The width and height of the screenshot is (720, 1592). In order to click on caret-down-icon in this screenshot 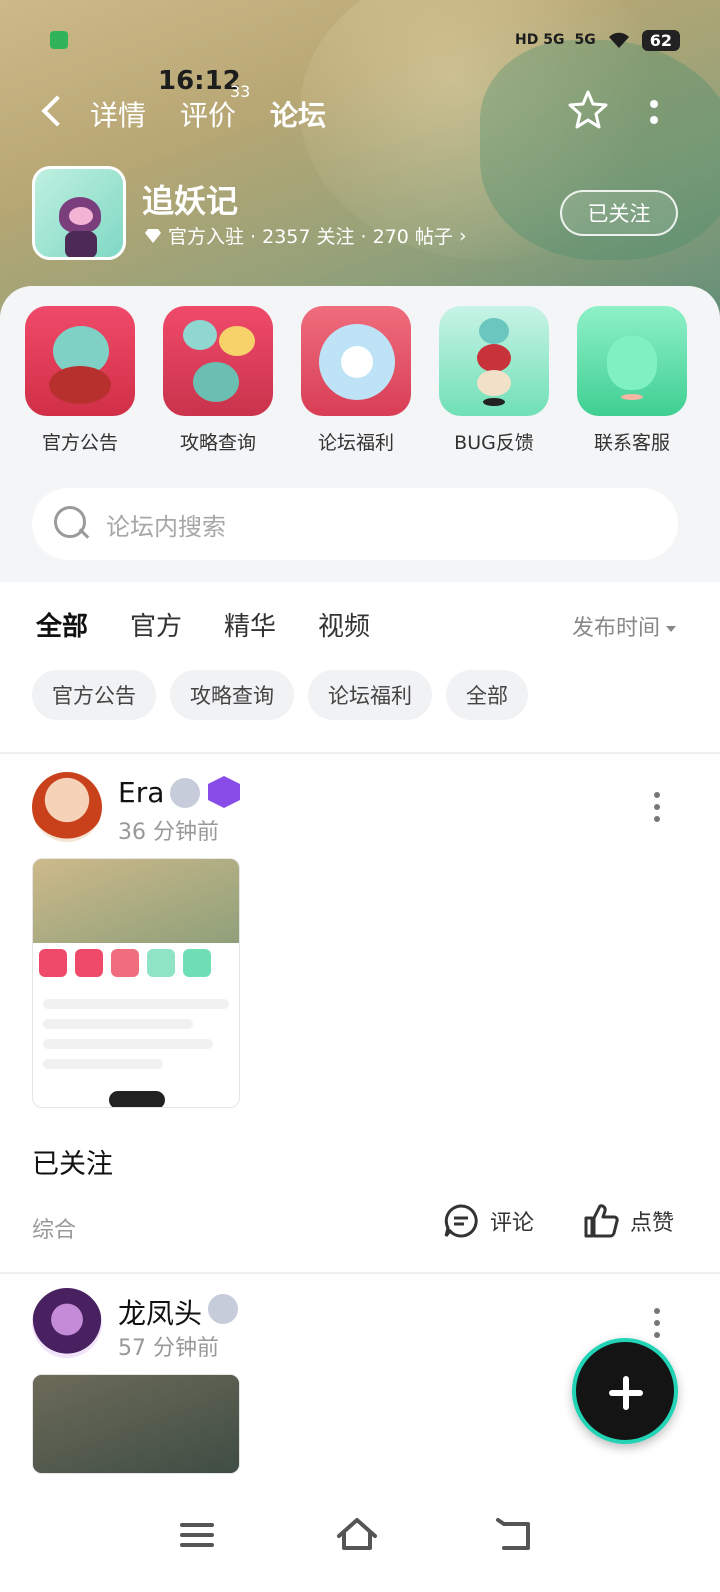, I will do `click(671, 629)`.